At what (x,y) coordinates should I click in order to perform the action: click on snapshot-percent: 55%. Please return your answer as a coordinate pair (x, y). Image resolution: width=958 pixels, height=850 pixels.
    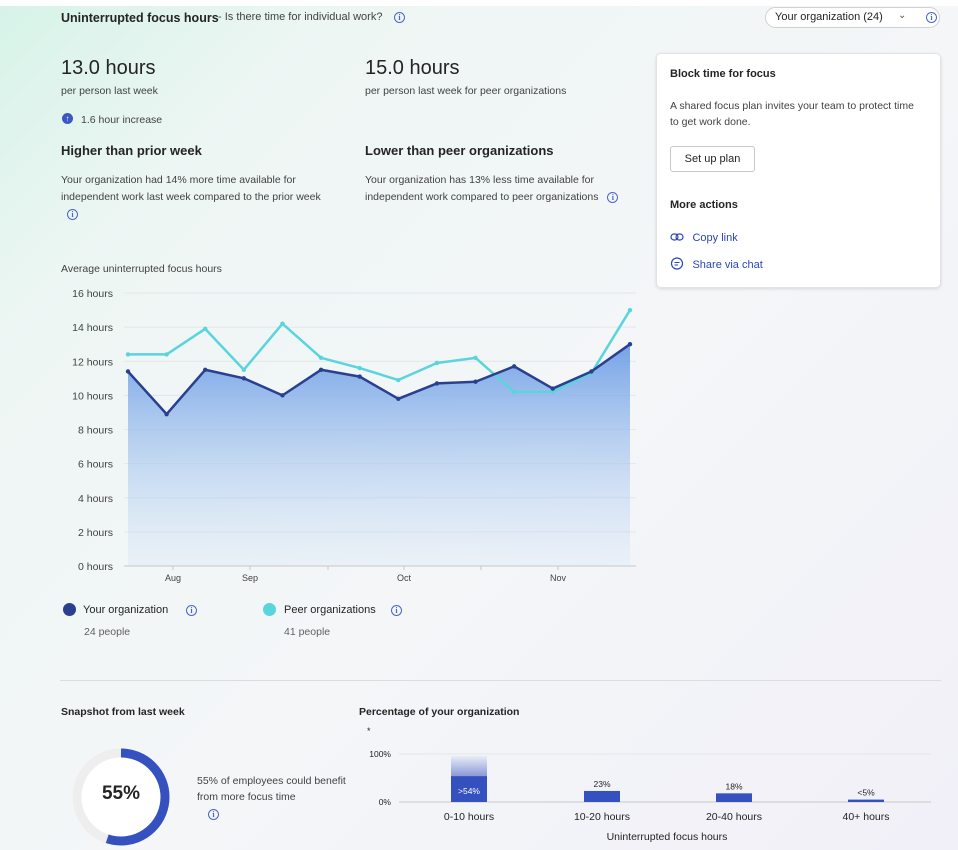
    Looking at the image, I should click on (121, 793).